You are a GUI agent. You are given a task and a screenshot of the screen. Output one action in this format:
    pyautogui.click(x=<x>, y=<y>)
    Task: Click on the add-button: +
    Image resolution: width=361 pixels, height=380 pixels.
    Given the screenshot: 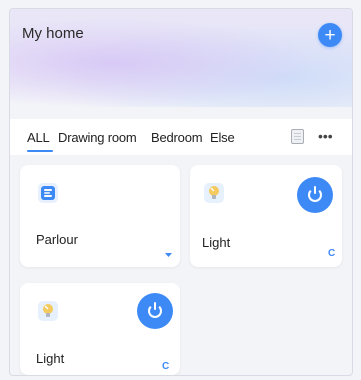 What is the action you would take?
    pyautogui.click(x=330, y=35)
    